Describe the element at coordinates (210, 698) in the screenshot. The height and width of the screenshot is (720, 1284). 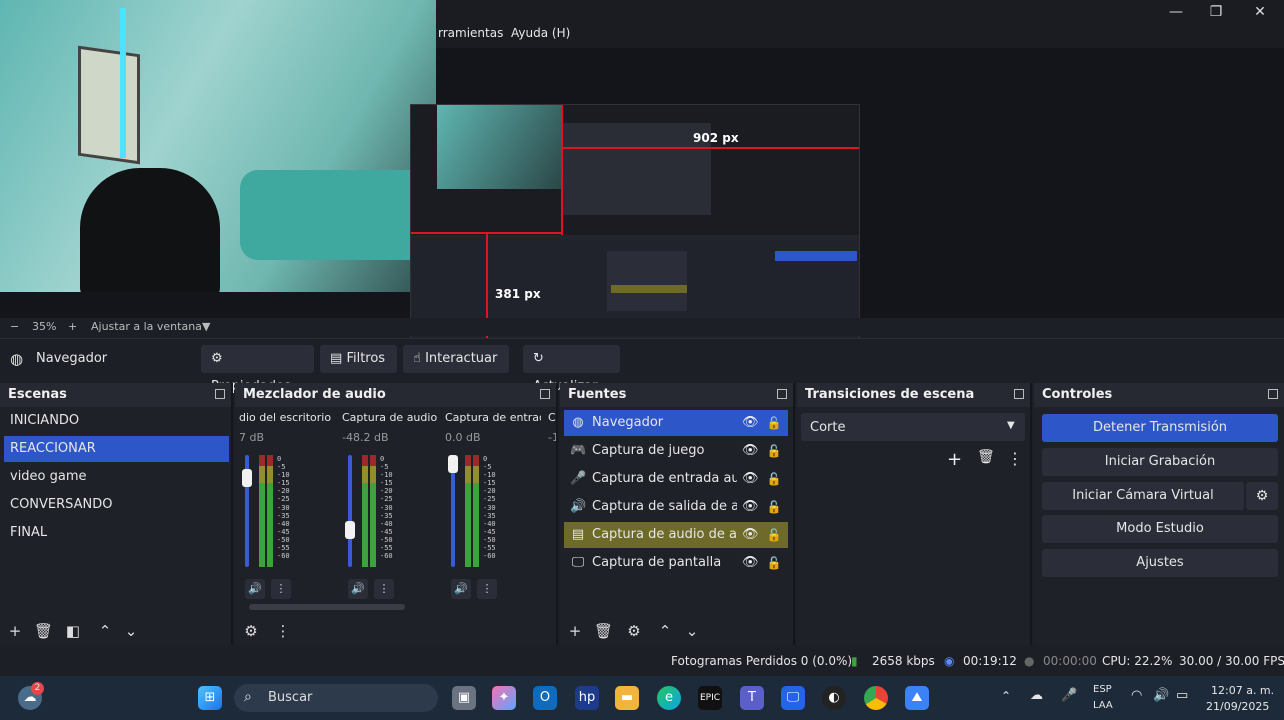
I see `windows-start-icon: ⊞` at that location.